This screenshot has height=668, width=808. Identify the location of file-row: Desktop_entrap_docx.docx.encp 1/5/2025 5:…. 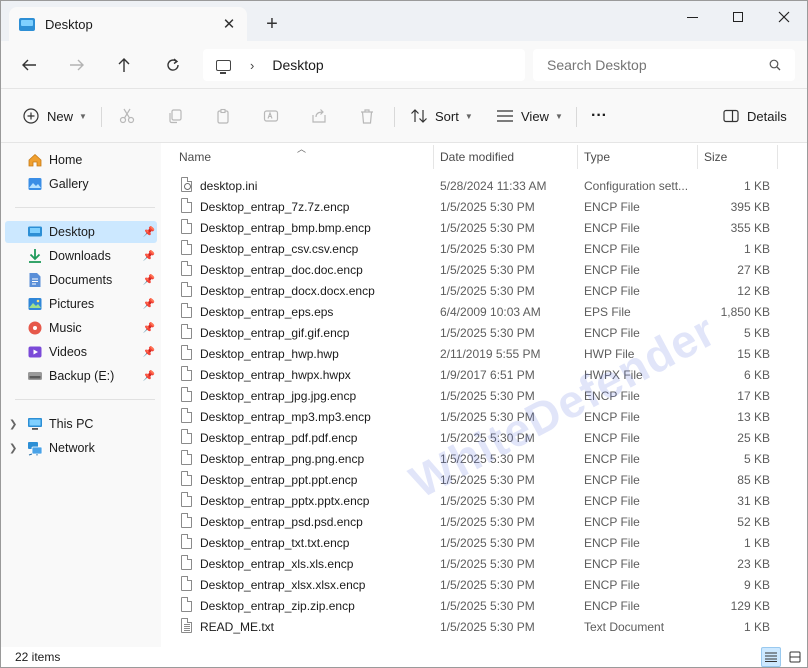
(484, 290).